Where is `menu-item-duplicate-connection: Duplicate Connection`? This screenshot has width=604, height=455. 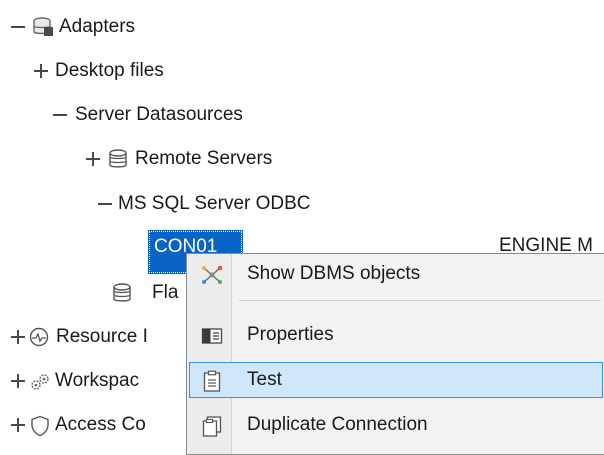
menu-item-duplicate-connection: Duplicate Connection is located at coordinates (396, 425).